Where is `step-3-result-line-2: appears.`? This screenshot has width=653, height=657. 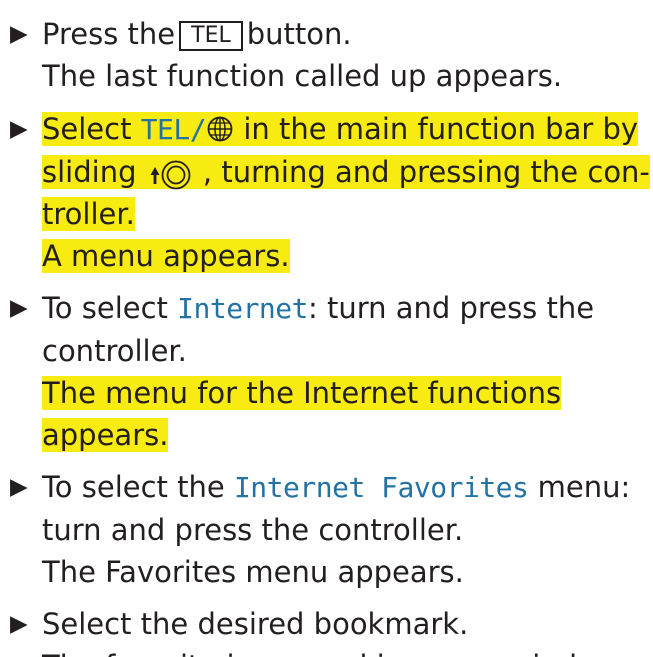
step-3-result-line-2: appears. is located at coordinates (105, 435).